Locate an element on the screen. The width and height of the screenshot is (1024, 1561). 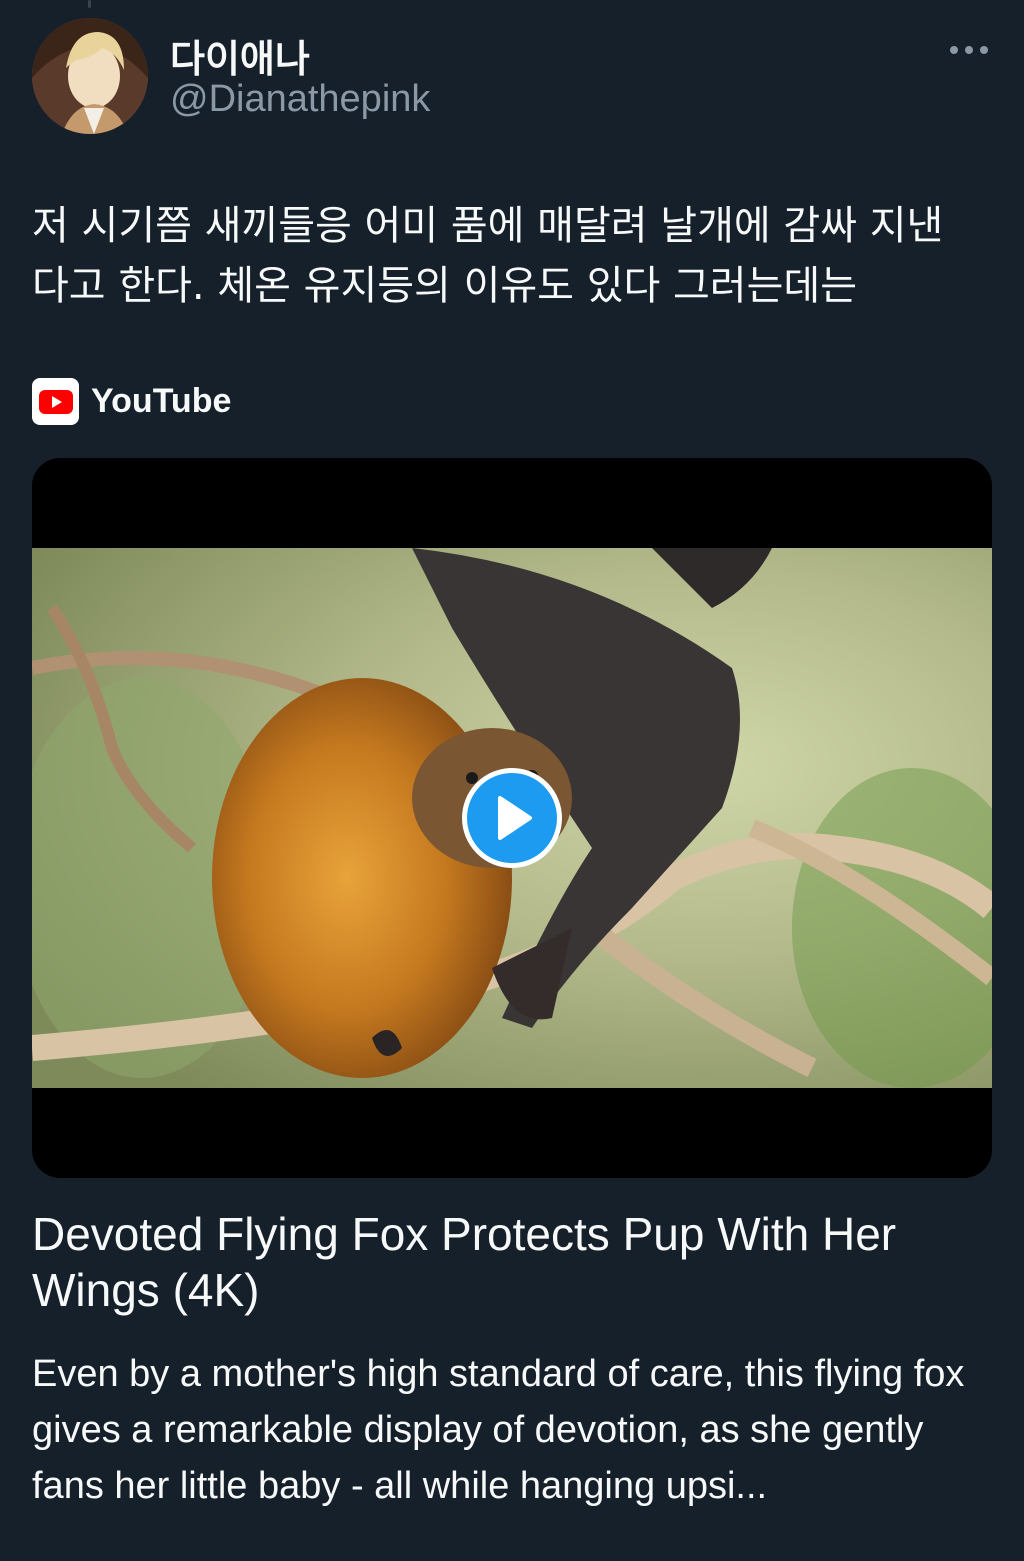
thread-connector-line is located at coordinates (89, 4).